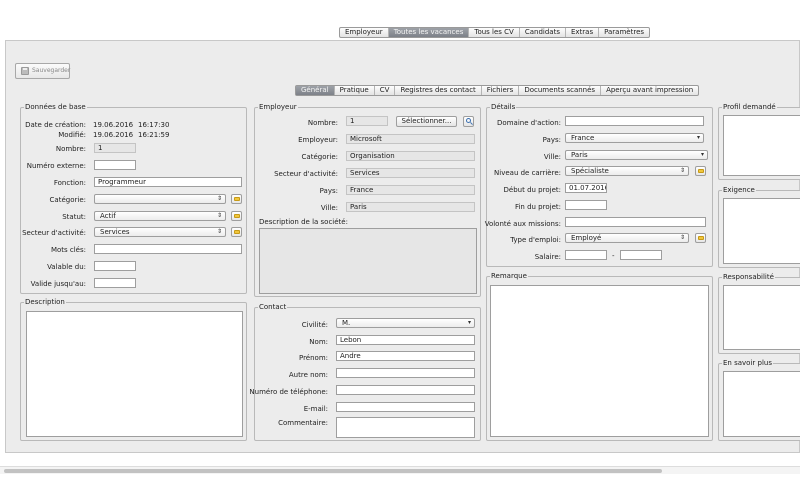  What do you see at coordinates (405, 390) in the screenshot?
I see `phone-field` at bounding box center [405, 390].